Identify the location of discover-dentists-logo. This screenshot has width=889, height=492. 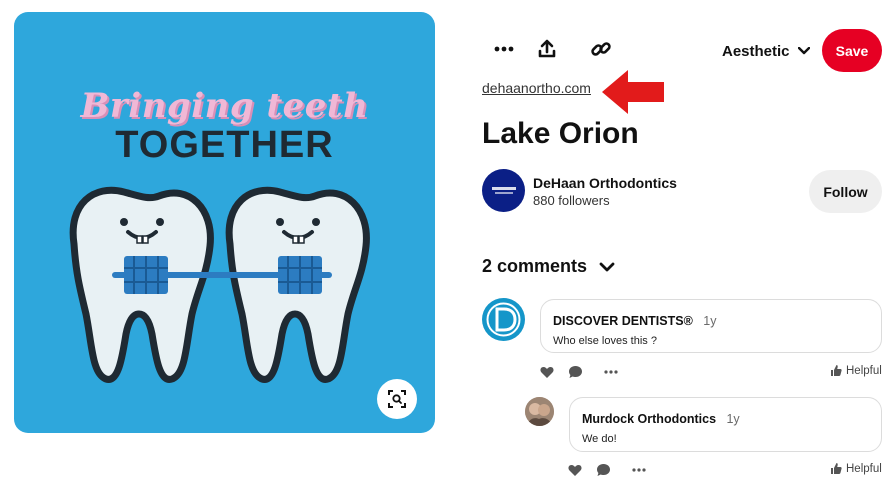
(503, 319).